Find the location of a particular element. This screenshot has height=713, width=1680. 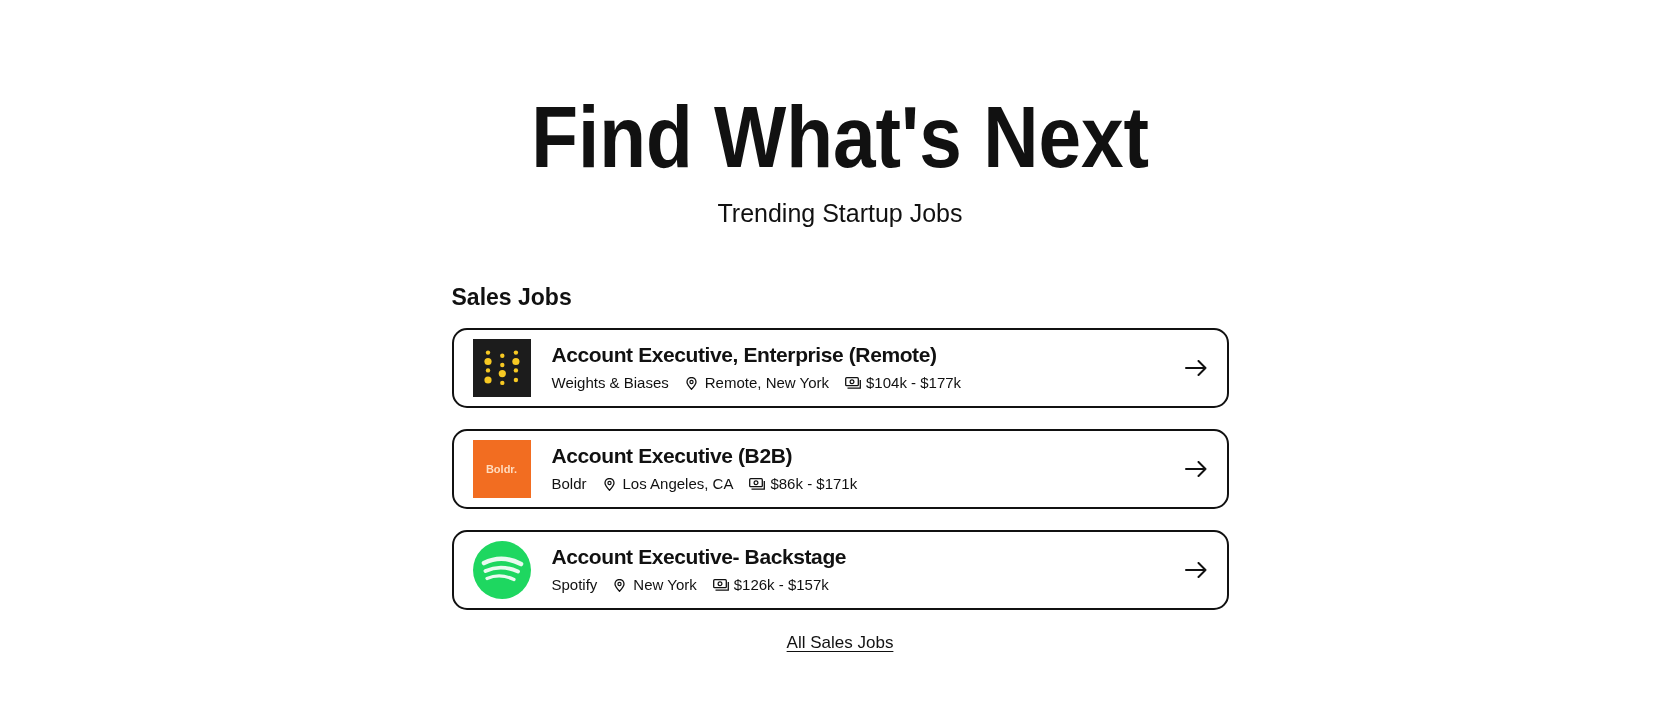

company-name: Spotify is located at coordinates (574, 585).